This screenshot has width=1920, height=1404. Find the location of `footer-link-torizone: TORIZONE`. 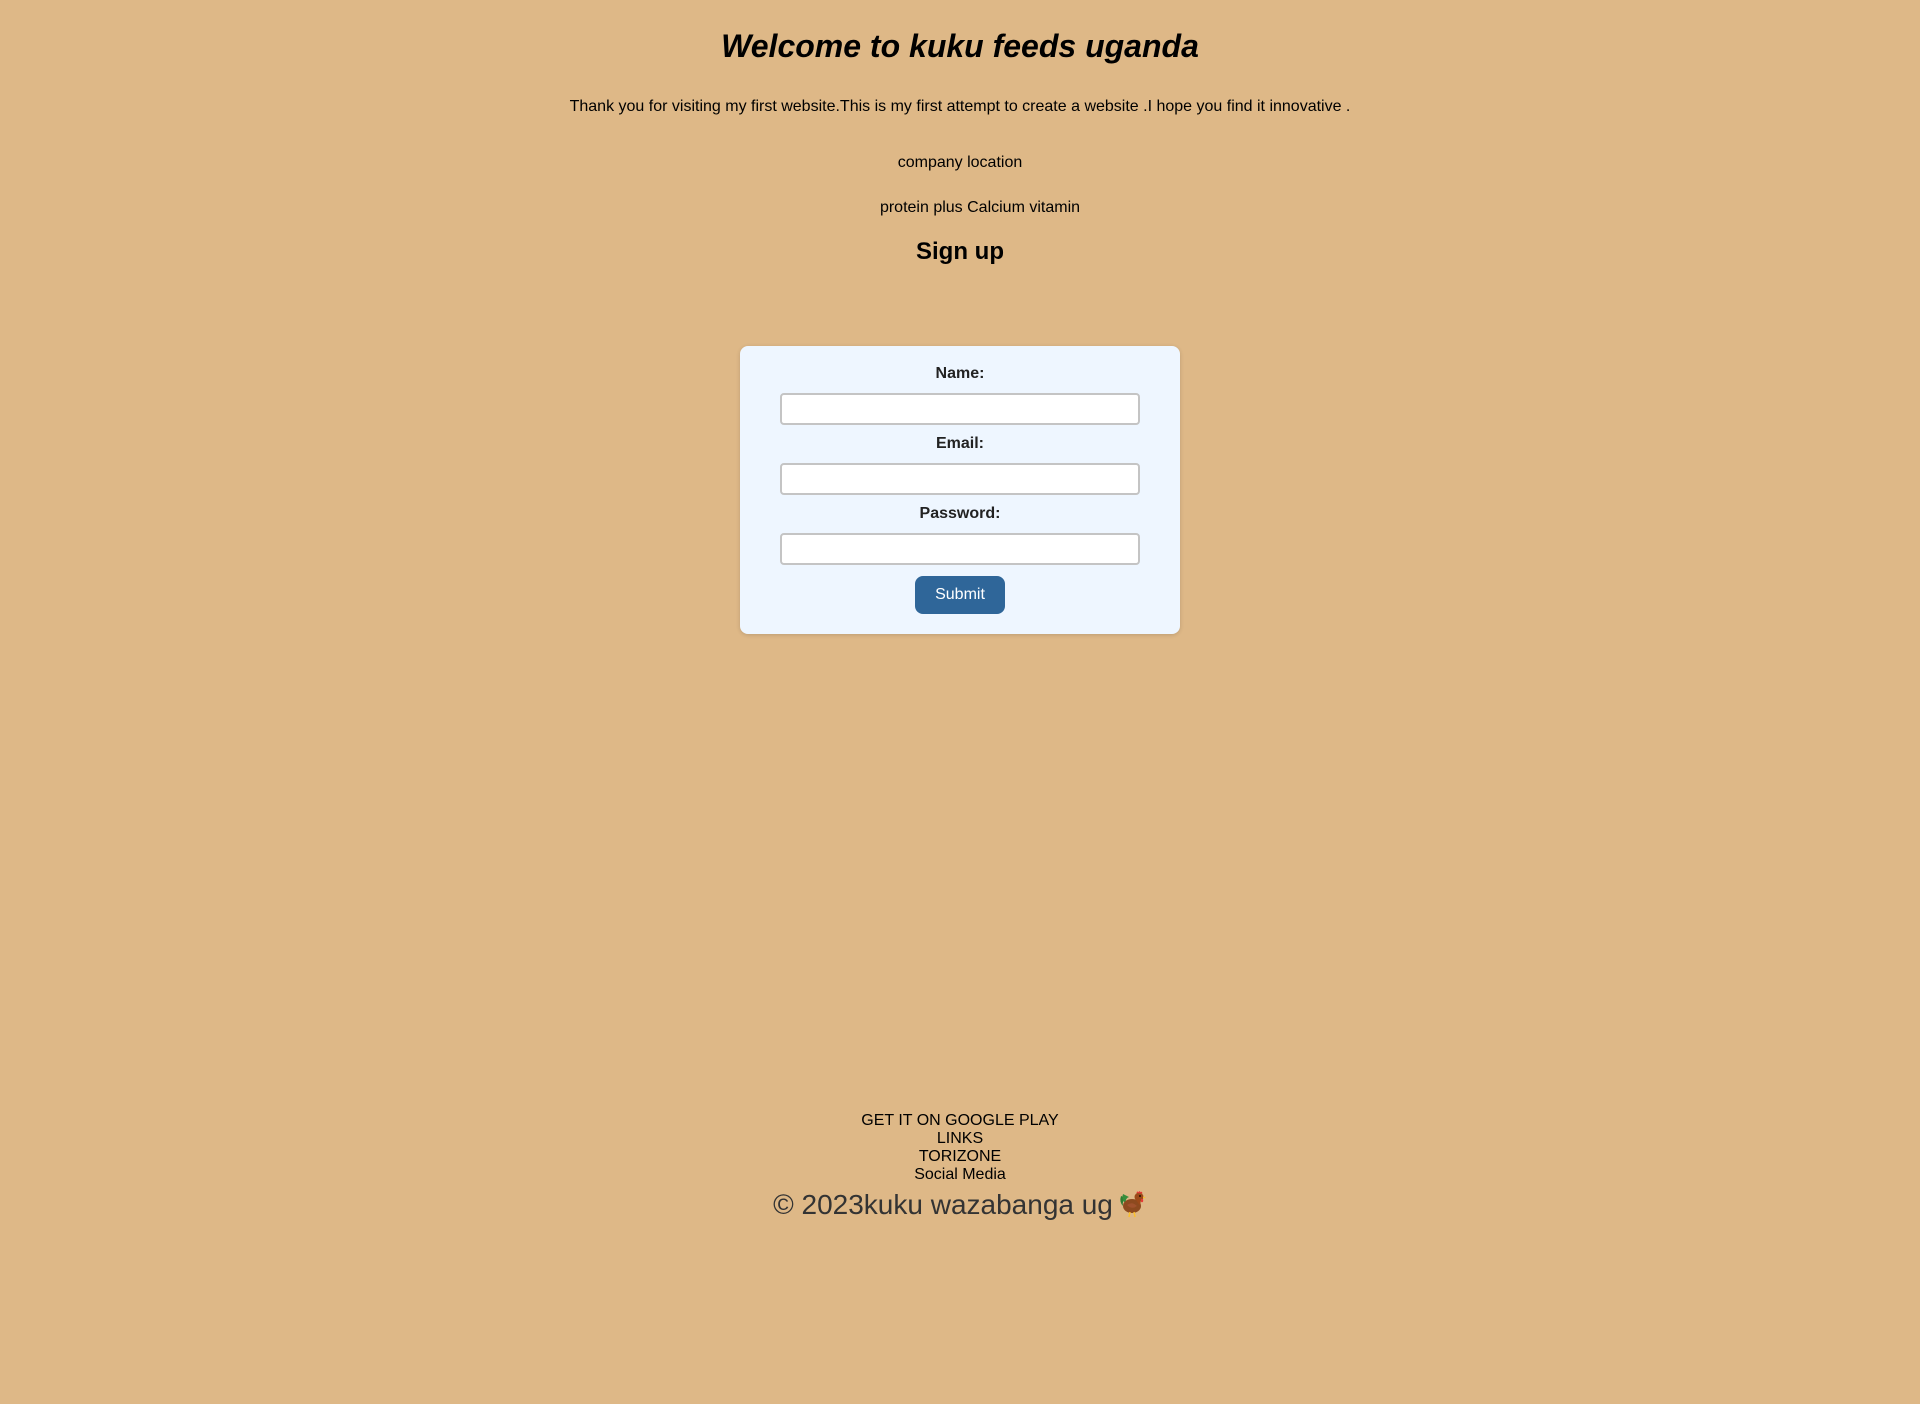

footer-link-torizone: TORIZONE is located at coordinates (960, 1157).